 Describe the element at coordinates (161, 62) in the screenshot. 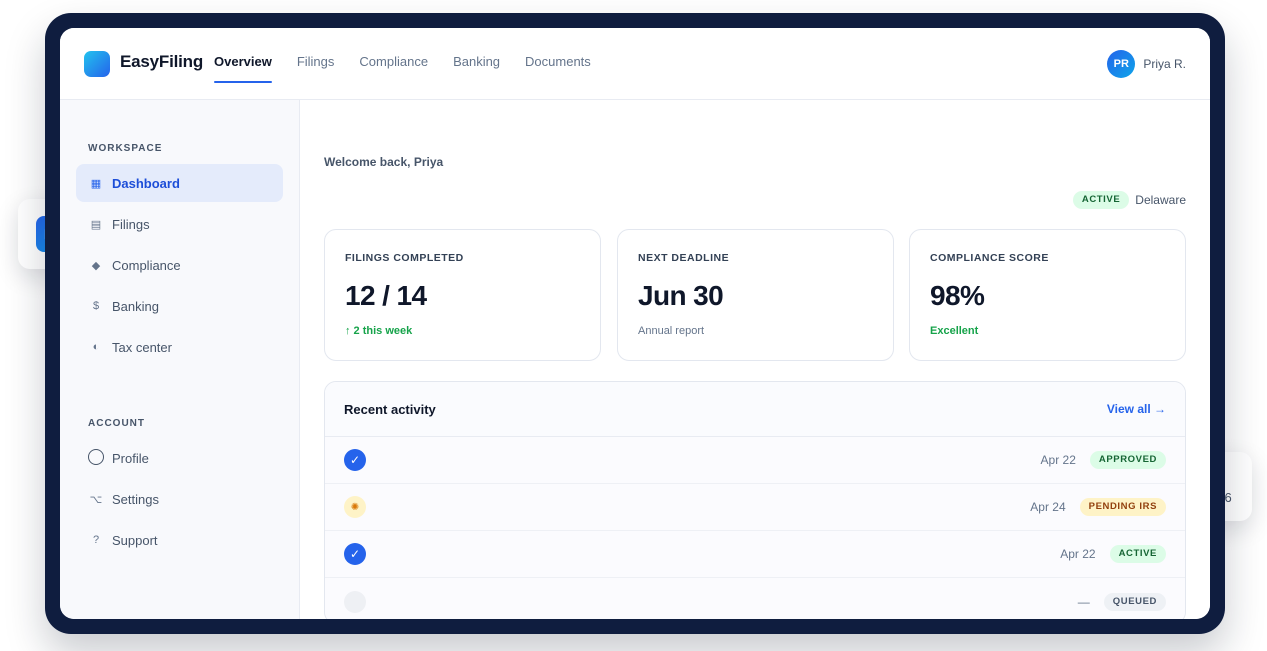

I see `brand-name: EasyFiling` at that location.